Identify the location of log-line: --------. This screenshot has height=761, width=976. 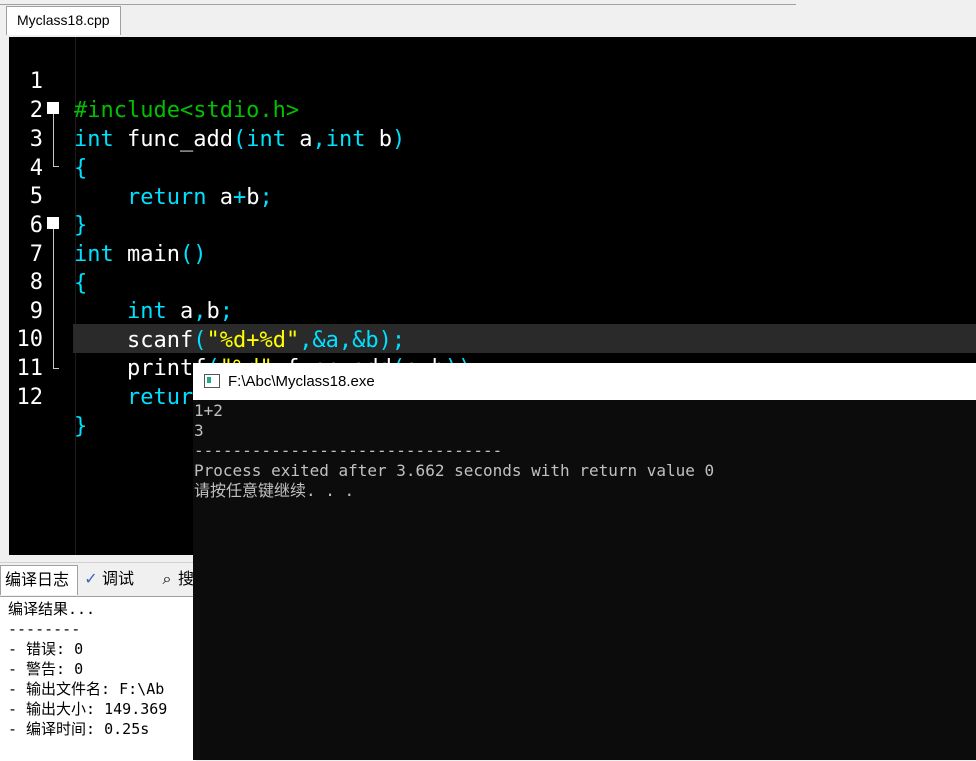
(44, 629).